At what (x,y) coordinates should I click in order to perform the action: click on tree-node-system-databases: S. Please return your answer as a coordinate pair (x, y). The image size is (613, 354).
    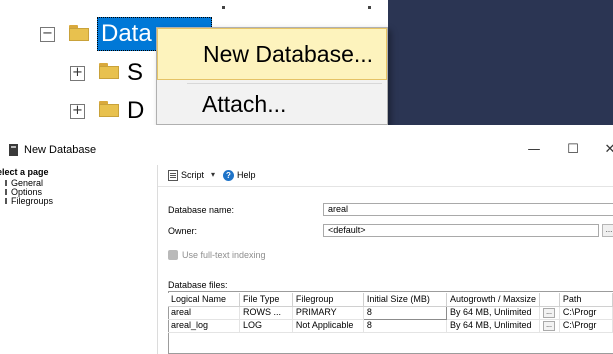
    Looking at the image, I should click on (135, 73).